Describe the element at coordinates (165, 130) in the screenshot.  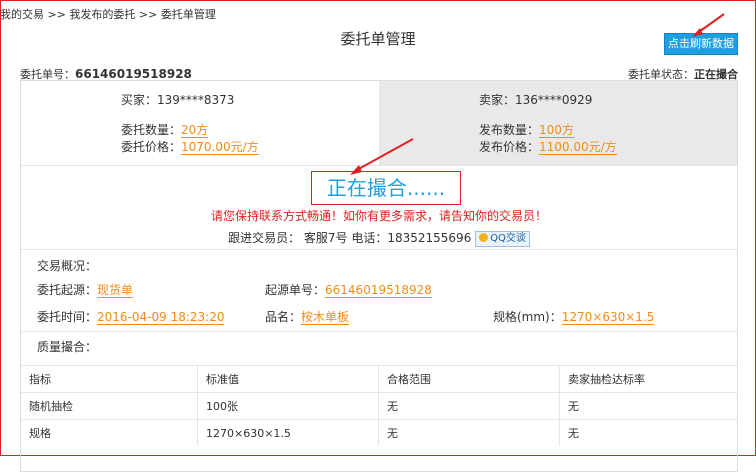
I see `buyer-qty: 委托数量：20方` at that location.